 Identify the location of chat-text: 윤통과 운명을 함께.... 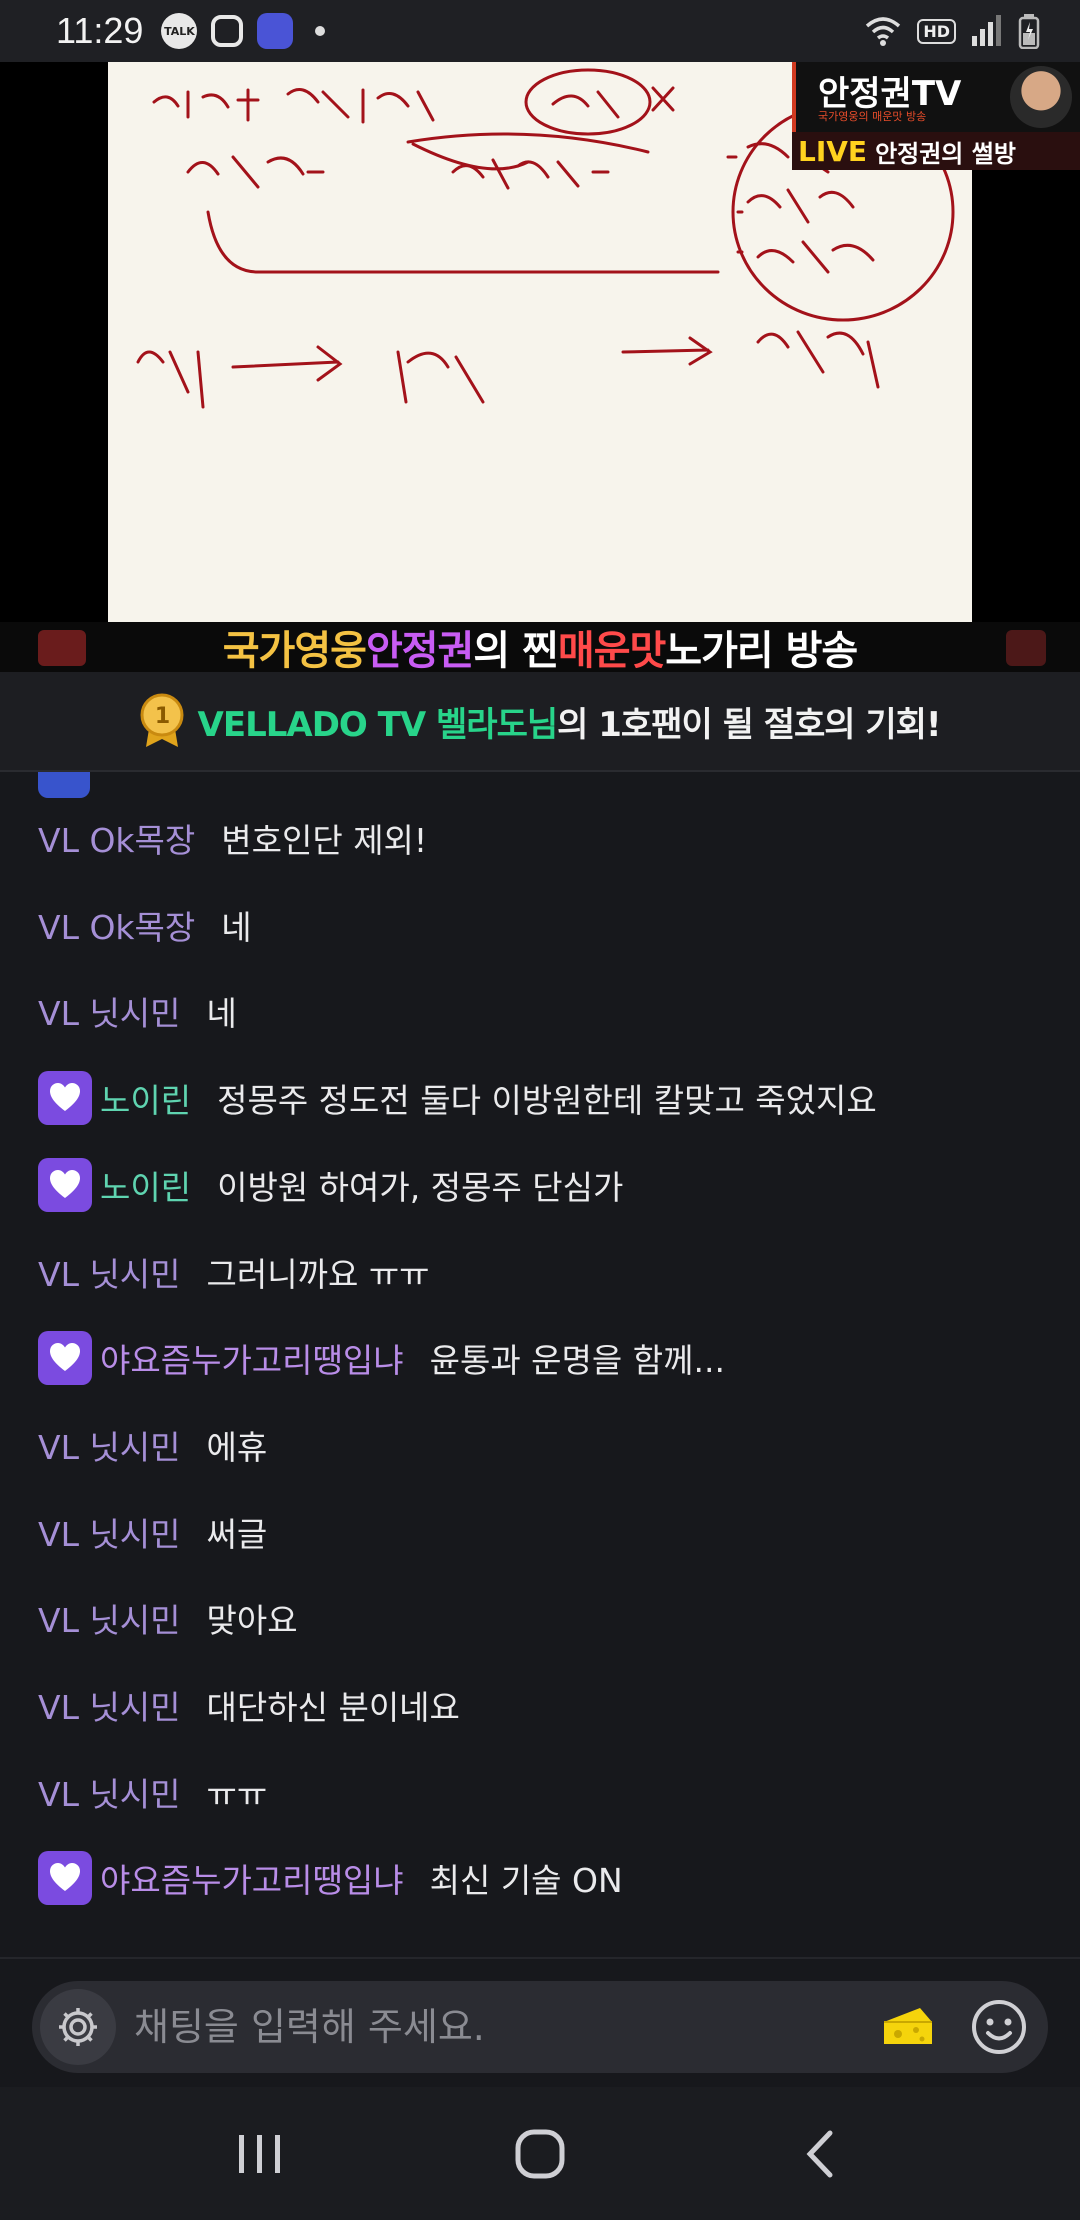
(577, 1361).